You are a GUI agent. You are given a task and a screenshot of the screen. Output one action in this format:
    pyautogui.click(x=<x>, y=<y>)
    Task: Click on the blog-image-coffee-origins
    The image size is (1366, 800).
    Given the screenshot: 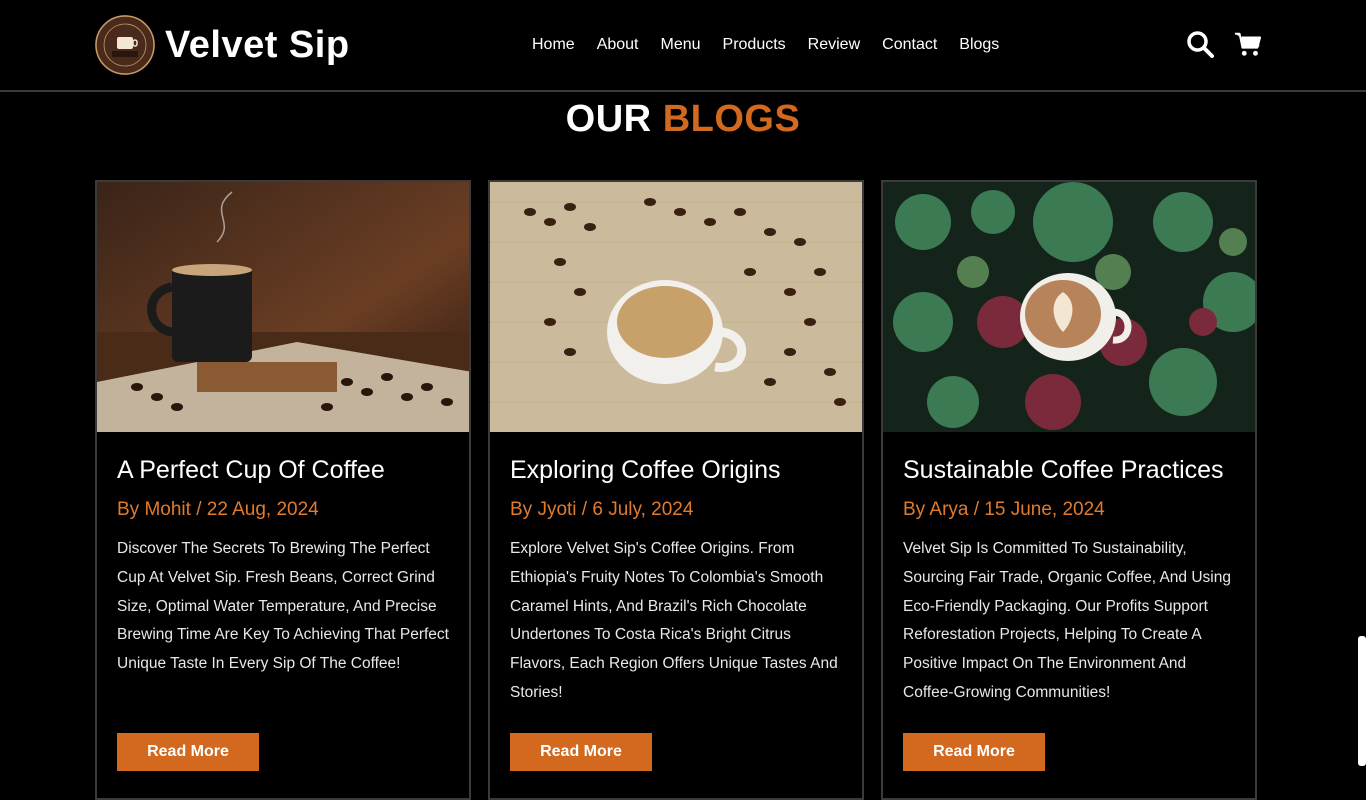 What is the action you would take?
    pyautogui.click(x=676, y=307)
    